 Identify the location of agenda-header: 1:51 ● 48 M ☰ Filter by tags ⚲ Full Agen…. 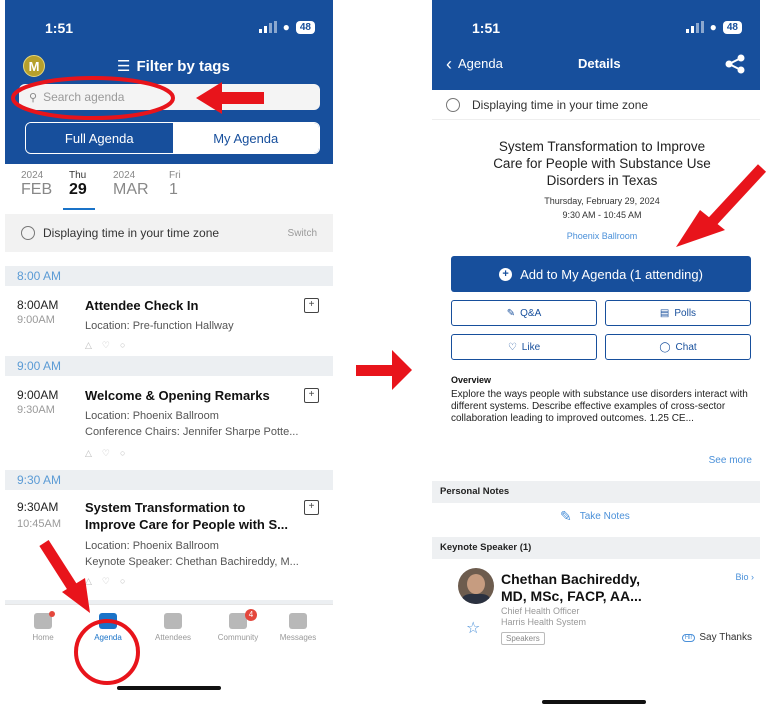
(169, 82).